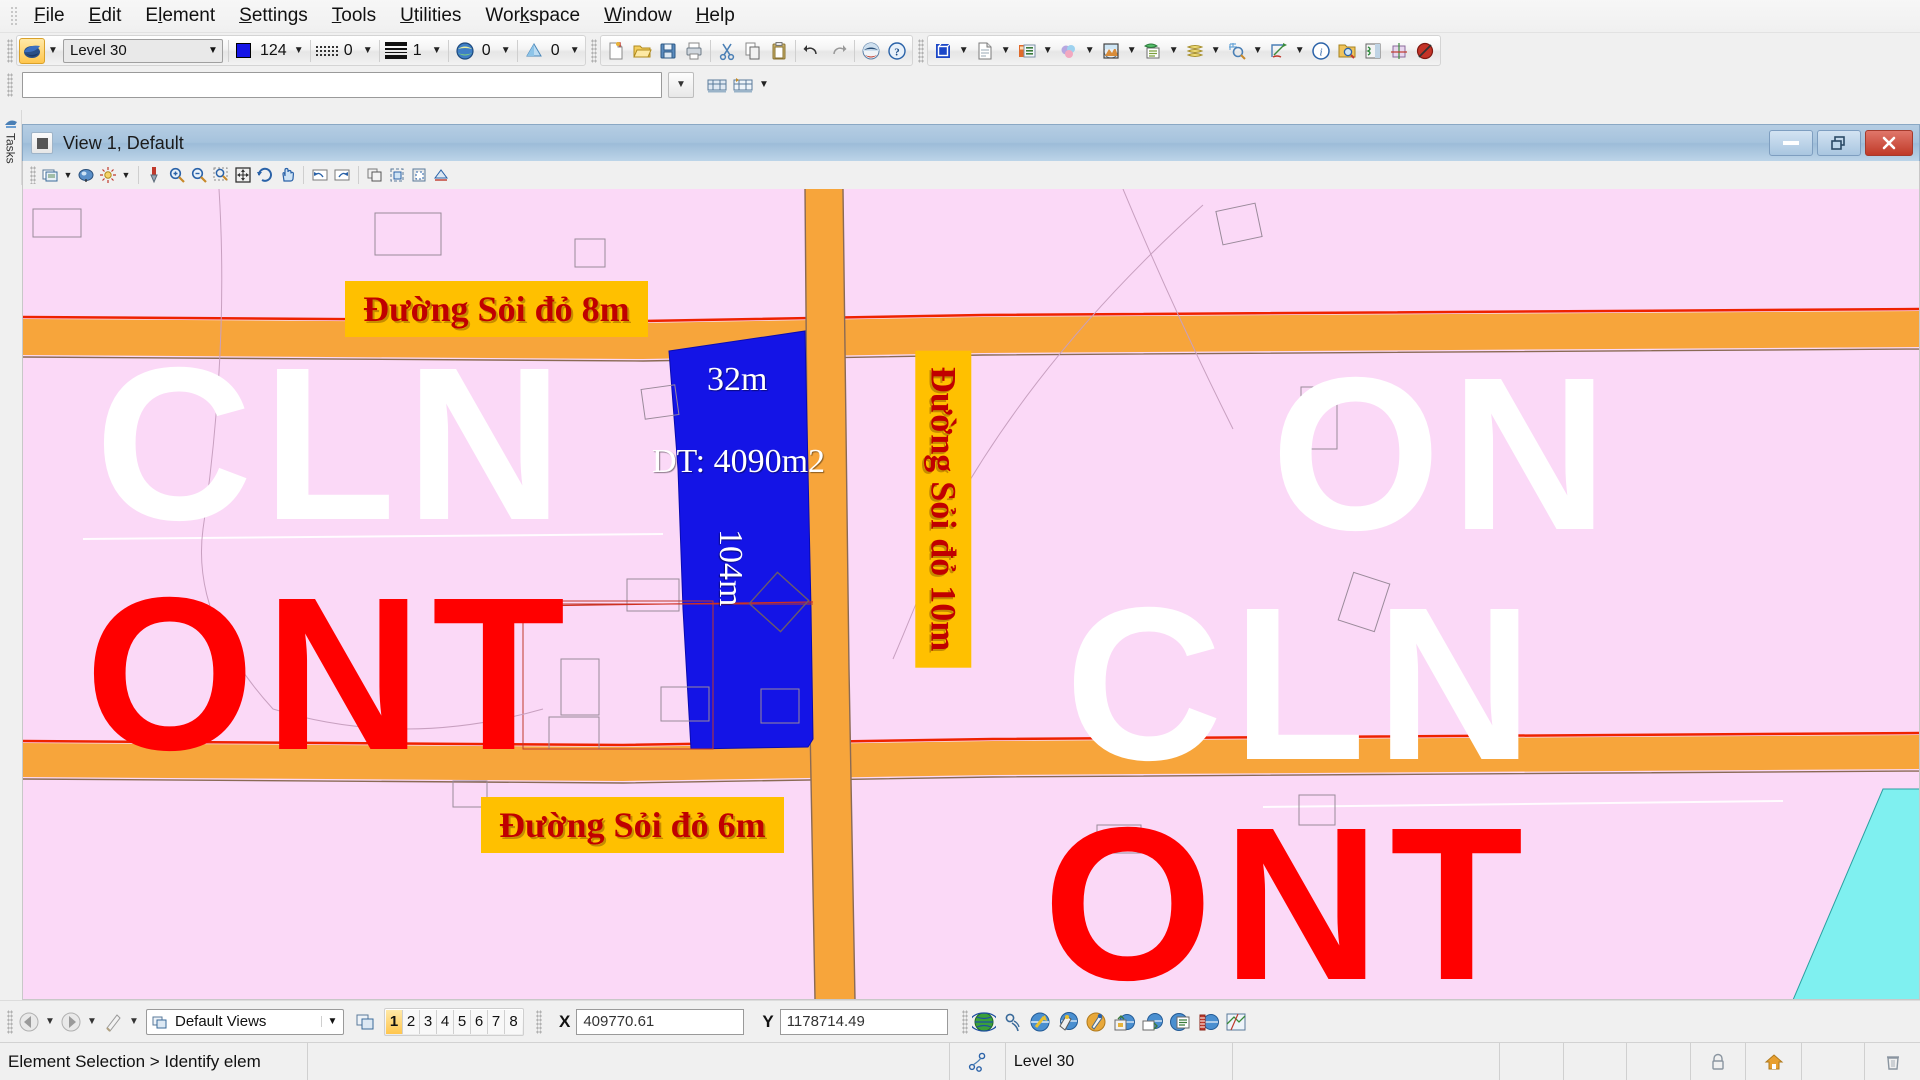 The image size is (1920, 1080). Describe the element at coordinates (743, 85) in the screenshot. I see `keyin-history-icon` at that location.